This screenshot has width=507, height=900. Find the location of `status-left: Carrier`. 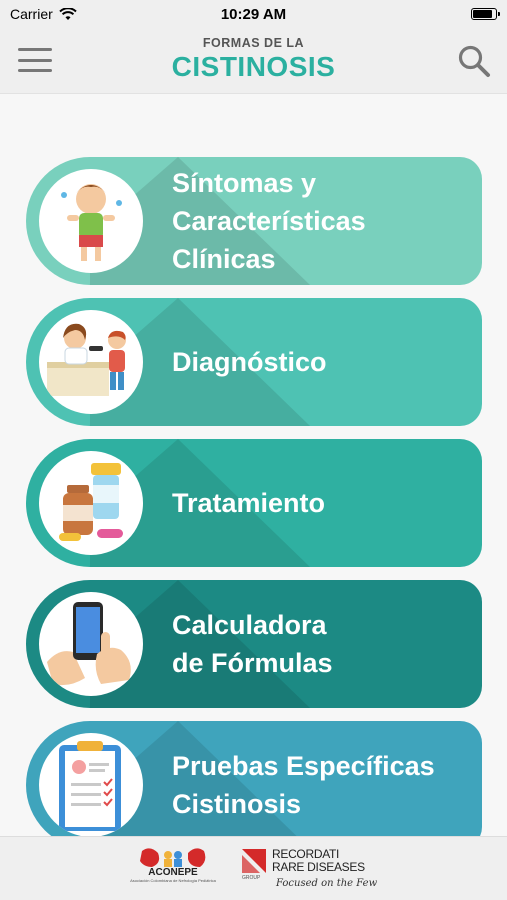

status-left: Carrier is located at coordinates (43, 14).